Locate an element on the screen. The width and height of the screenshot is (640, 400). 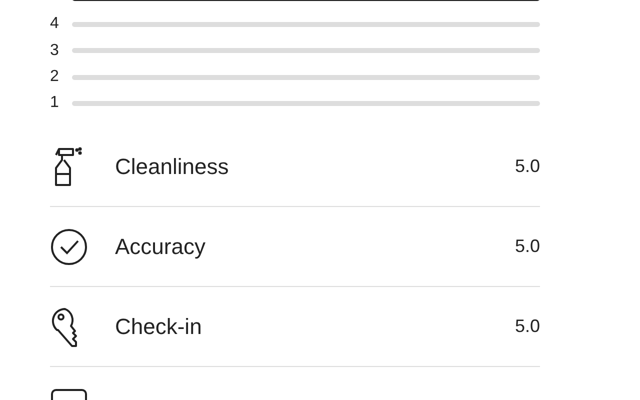
star-level-label: 4 is located at coordinates (55, 24).